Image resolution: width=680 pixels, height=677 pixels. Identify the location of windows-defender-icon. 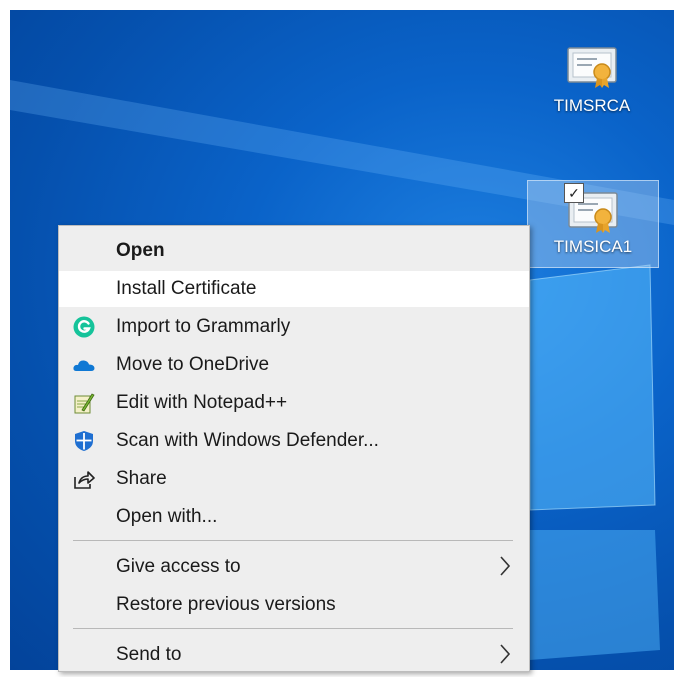
(84, 441).